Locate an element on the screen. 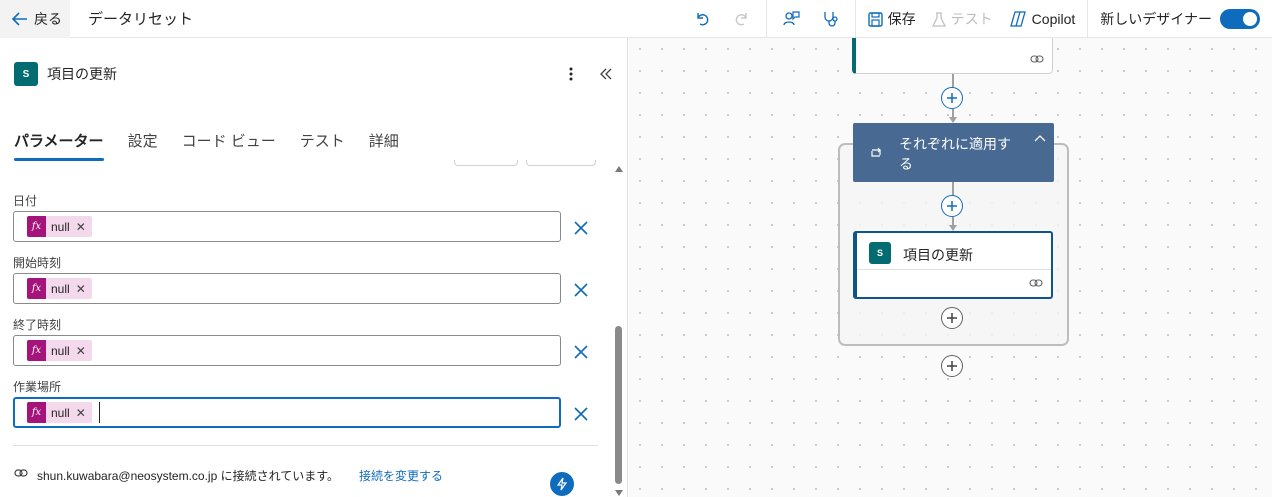  new-designer-label: 新しいデザイナー is located at coordinates (1156, 19).